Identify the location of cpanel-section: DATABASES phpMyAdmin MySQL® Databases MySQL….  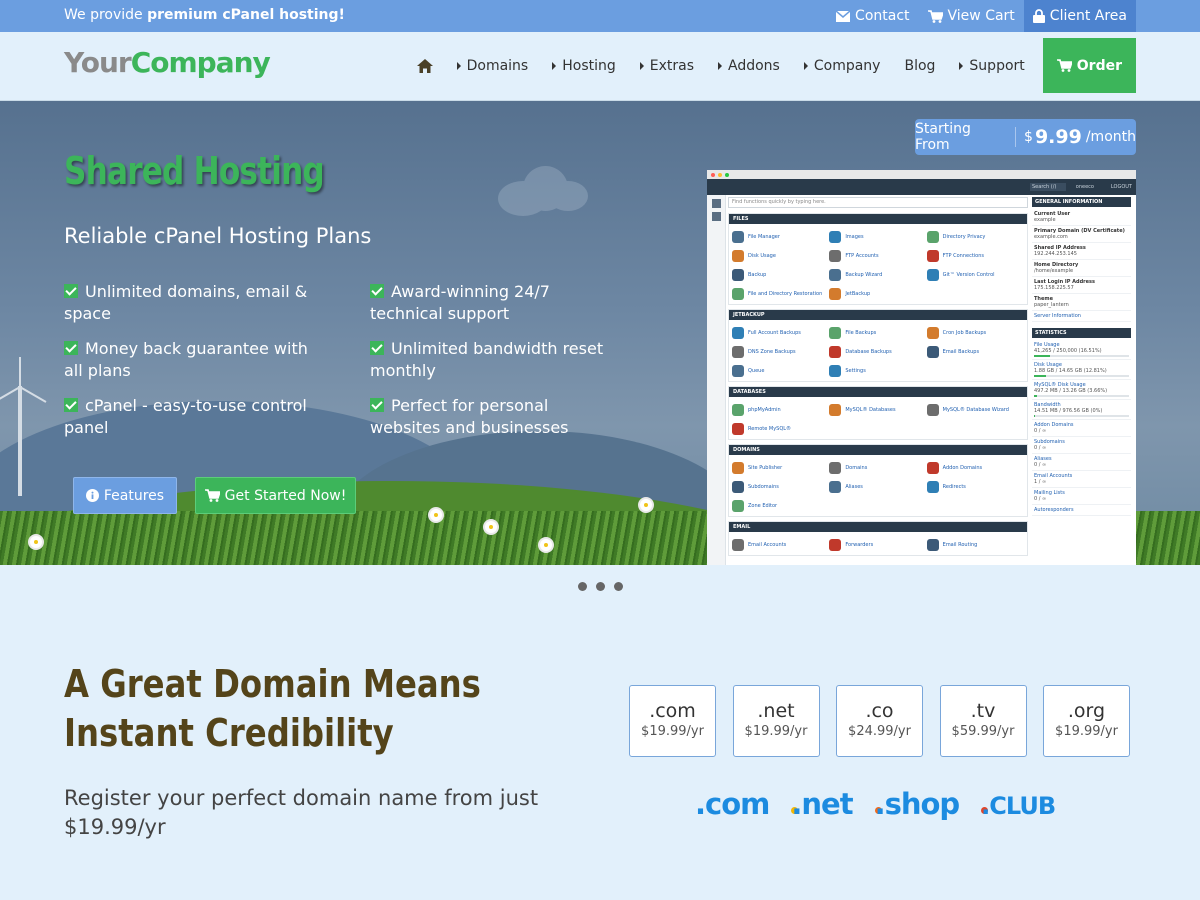
(878, 413).